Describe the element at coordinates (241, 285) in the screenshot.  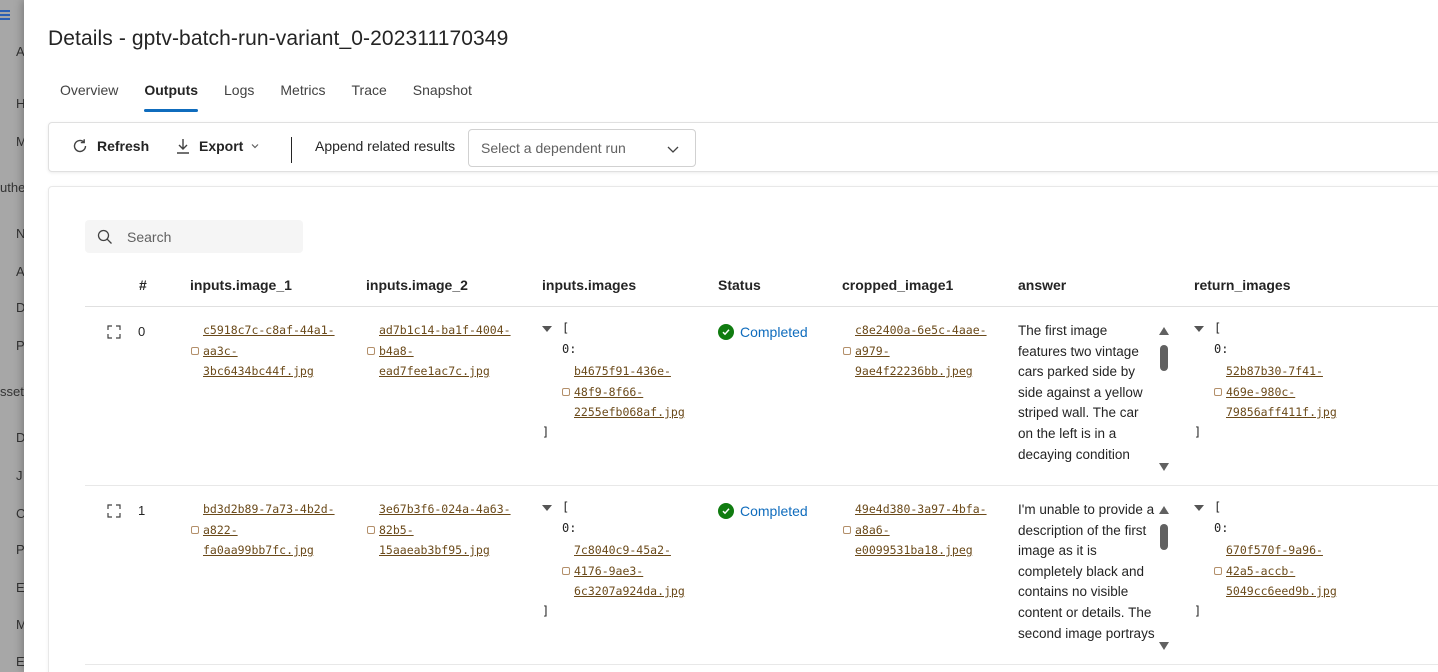
I see `column-header-image-1: inputs.image_1` at that location.